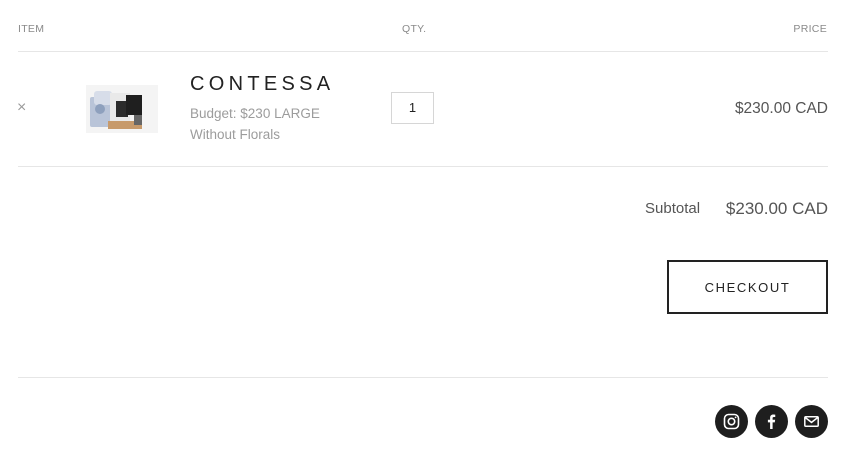 The height and width of the screenshot is (452, 847). What do you see at coordinates (423, 51) in the screenshot?
I see `header-divider` at bounding box center [423, 51].